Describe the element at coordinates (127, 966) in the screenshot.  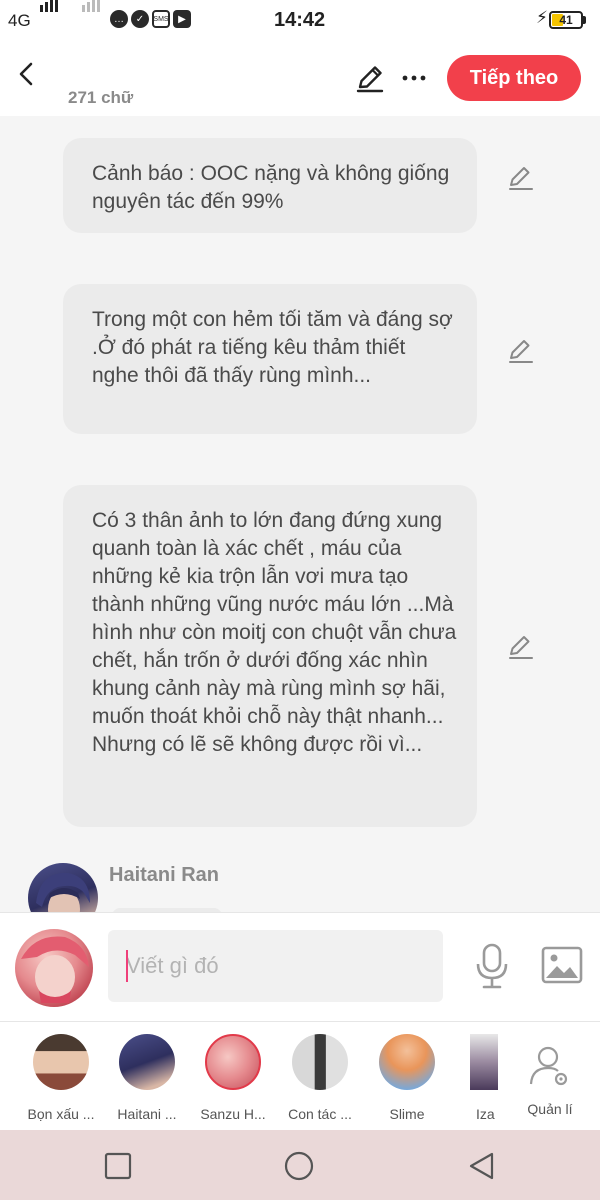
I see `text-cursor` at that location.